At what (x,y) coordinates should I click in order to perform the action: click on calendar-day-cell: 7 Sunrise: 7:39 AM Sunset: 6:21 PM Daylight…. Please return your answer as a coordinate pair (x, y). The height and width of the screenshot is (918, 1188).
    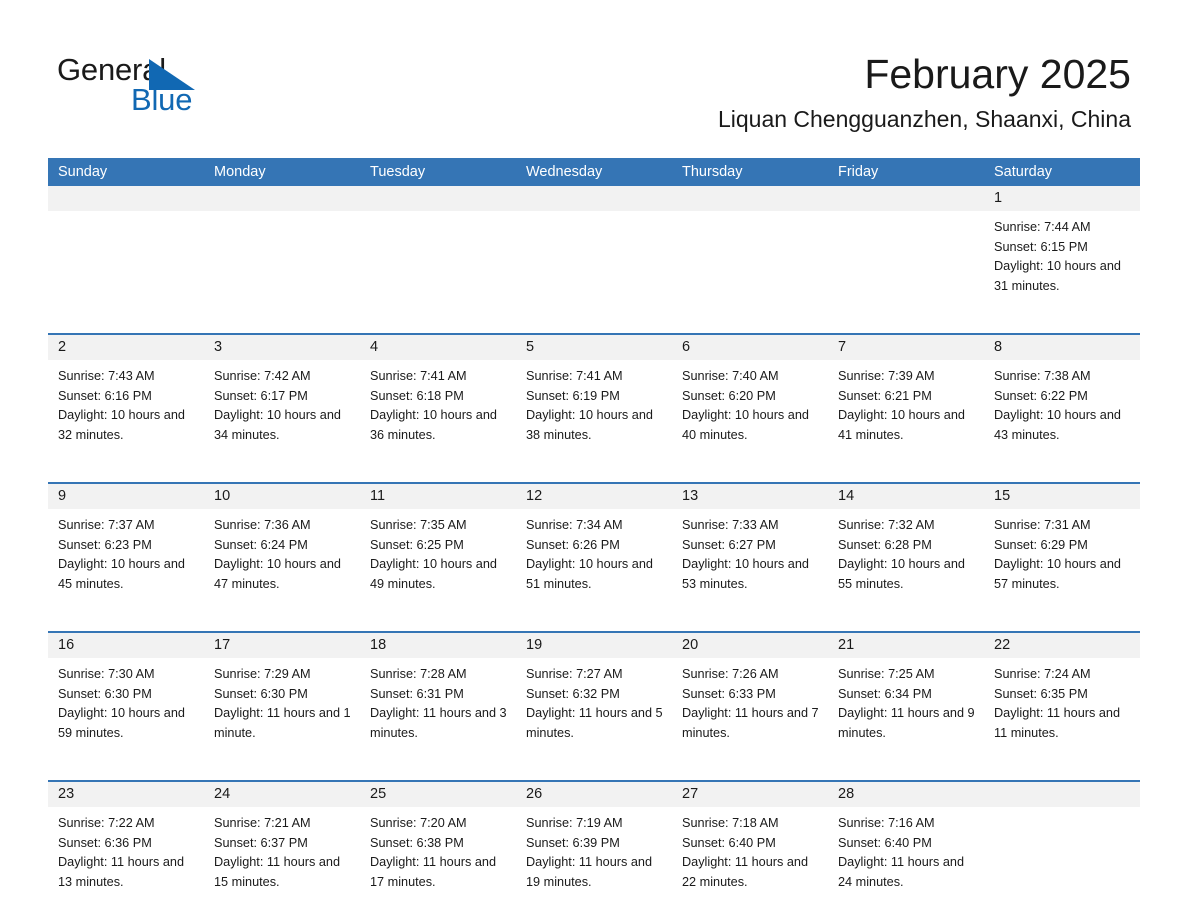
    Looking at the image, I should click on (906, 401).